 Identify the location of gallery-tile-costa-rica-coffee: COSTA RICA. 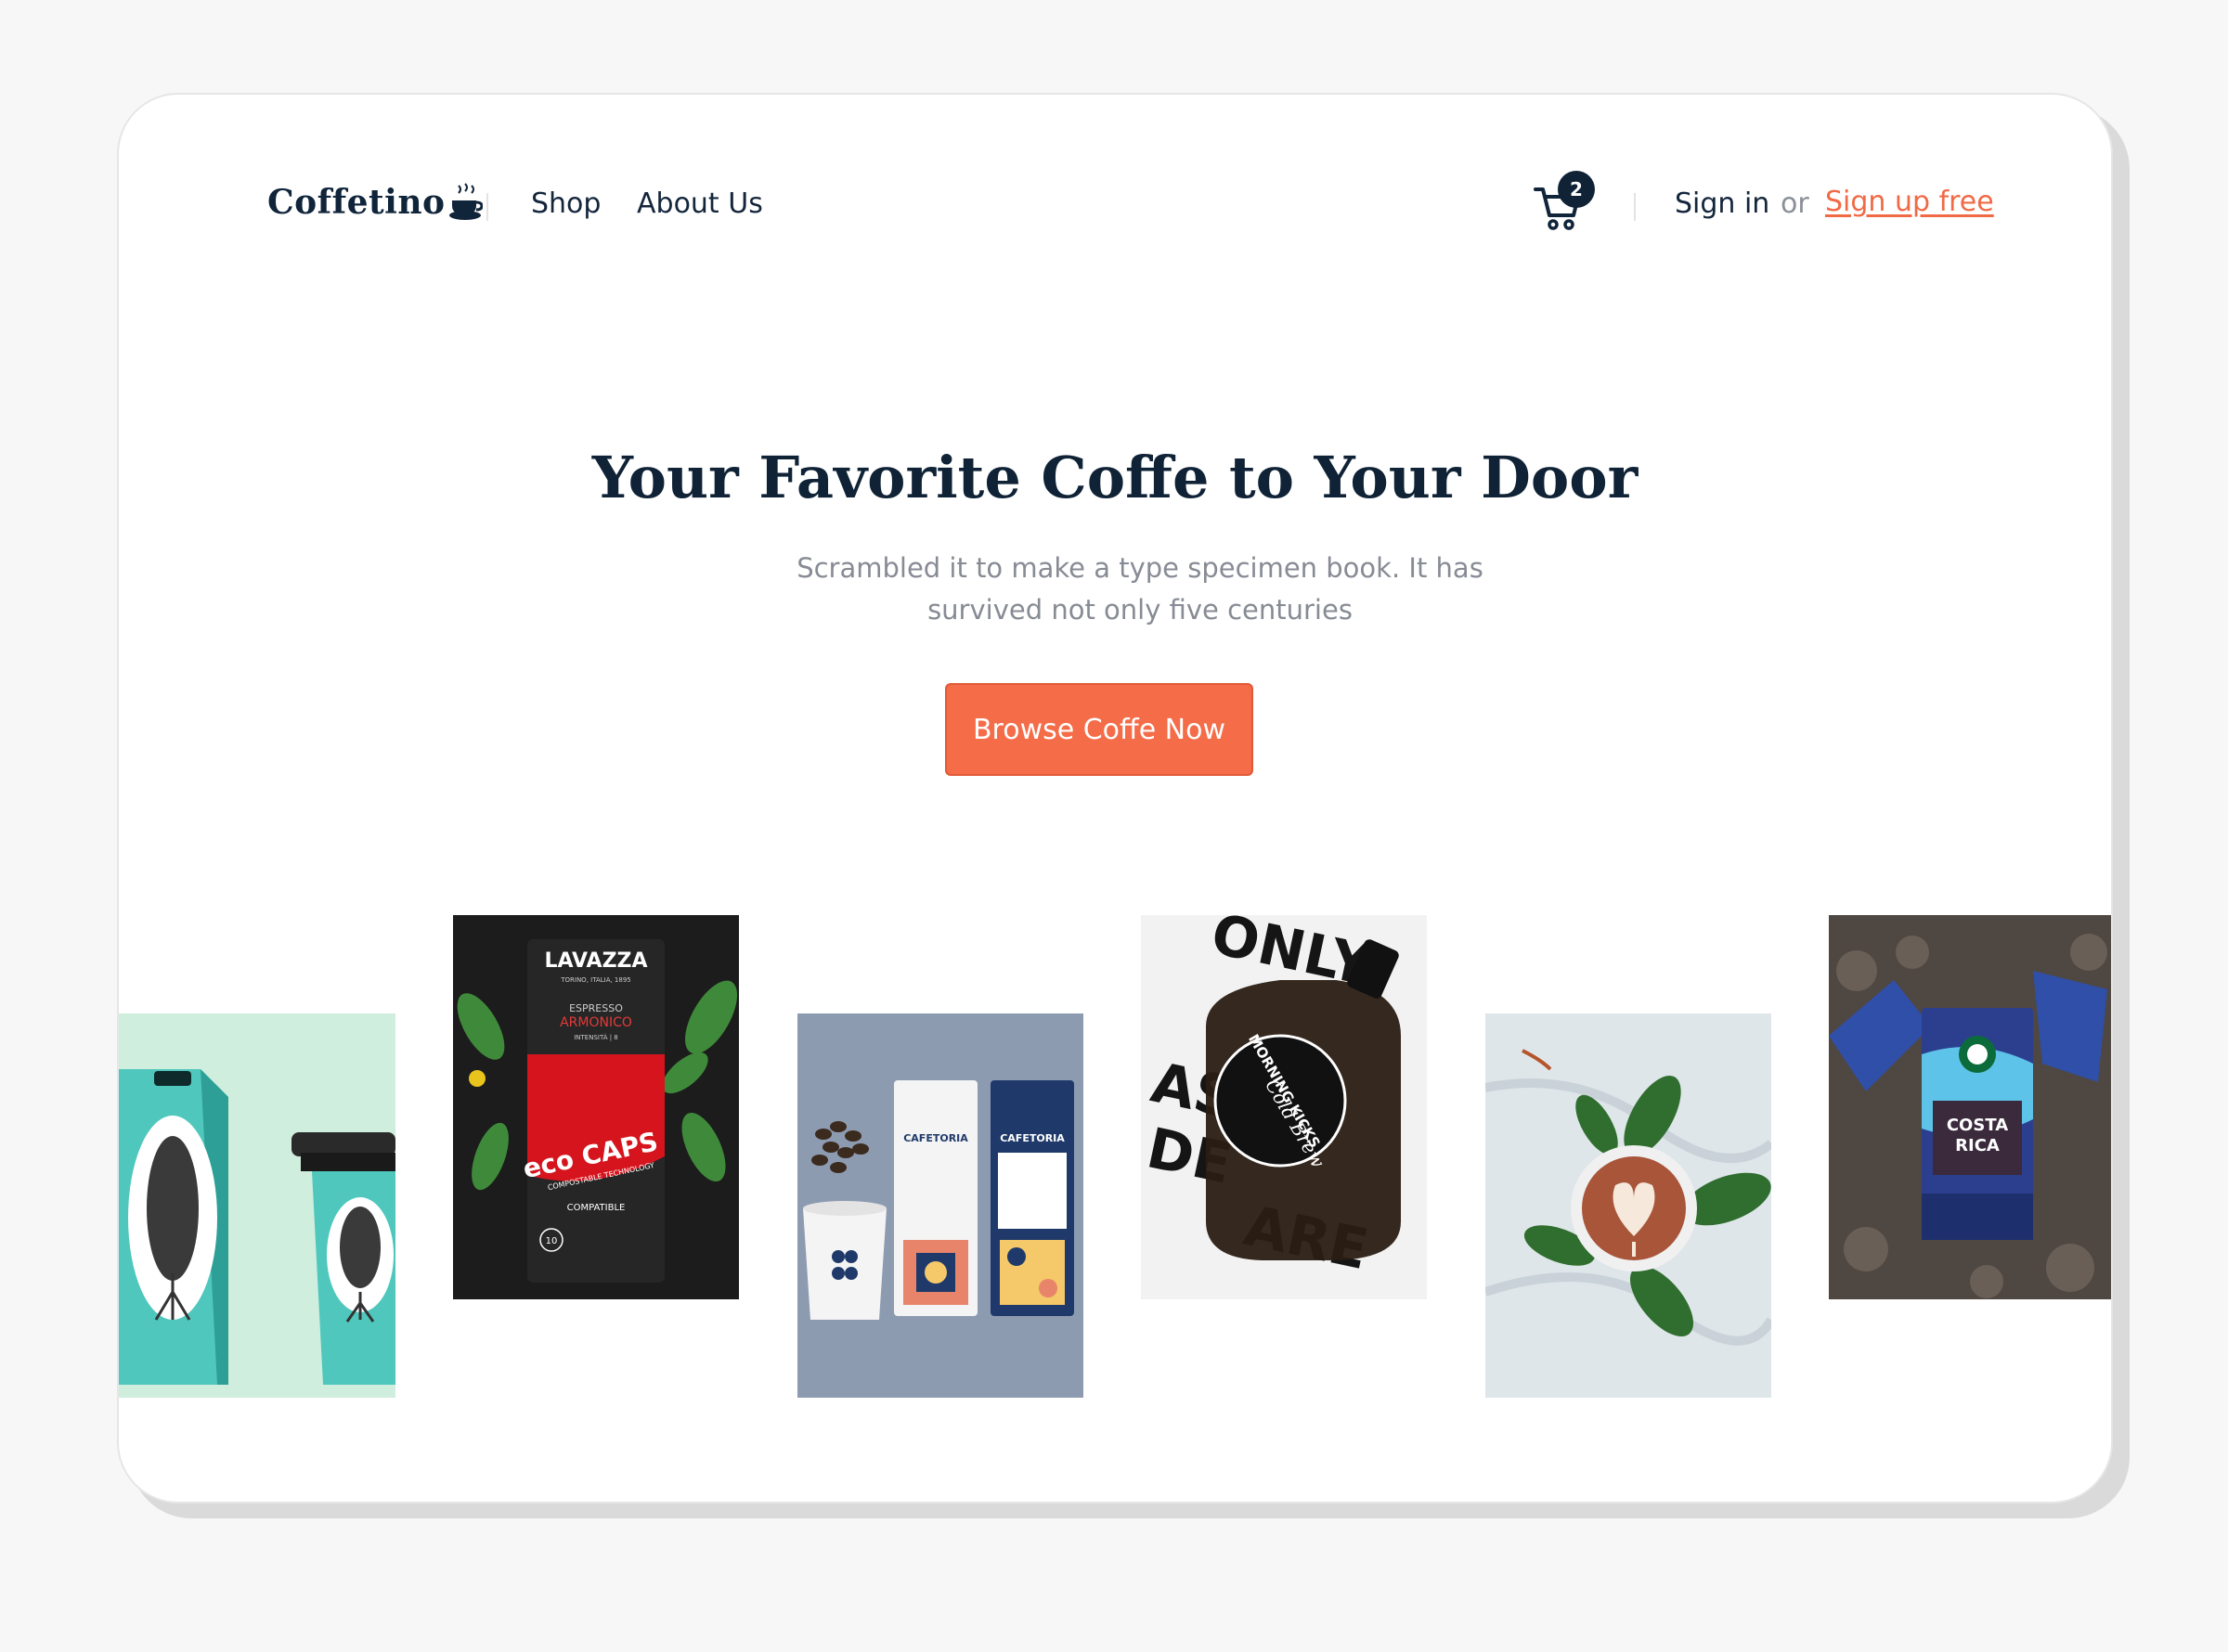
(1970, 1107).